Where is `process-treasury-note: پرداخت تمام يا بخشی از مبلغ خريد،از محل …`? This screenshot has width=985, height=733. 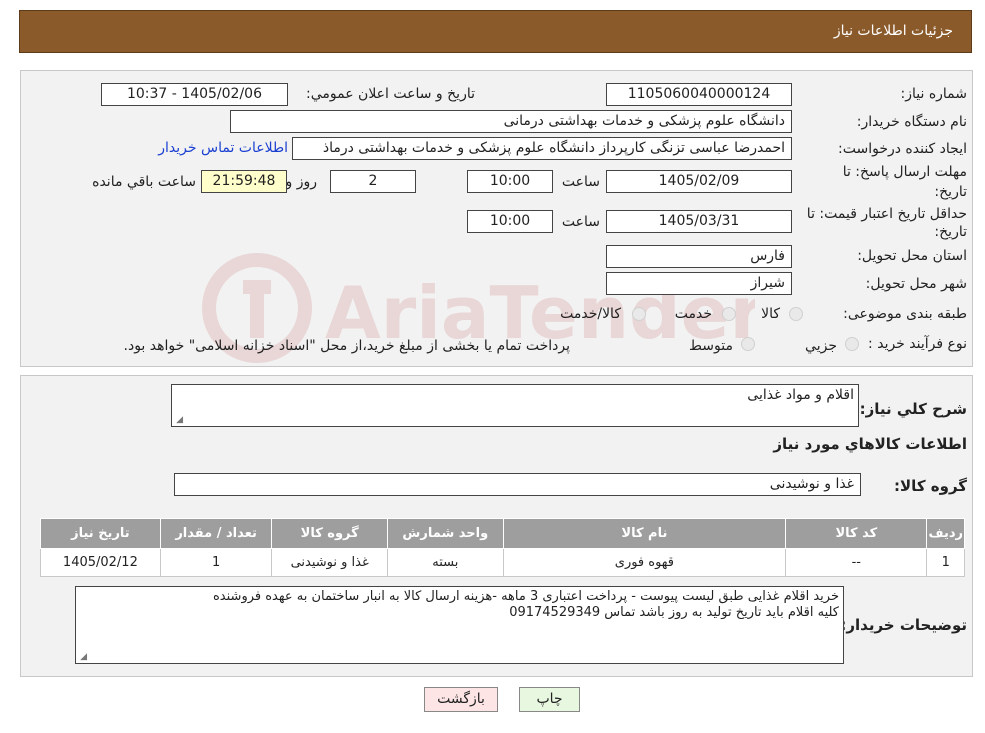
process-treasury-note: پرداخت تمام يا بخشی از مبلغ خريد،از محل … is located at coordinates (346, 346).